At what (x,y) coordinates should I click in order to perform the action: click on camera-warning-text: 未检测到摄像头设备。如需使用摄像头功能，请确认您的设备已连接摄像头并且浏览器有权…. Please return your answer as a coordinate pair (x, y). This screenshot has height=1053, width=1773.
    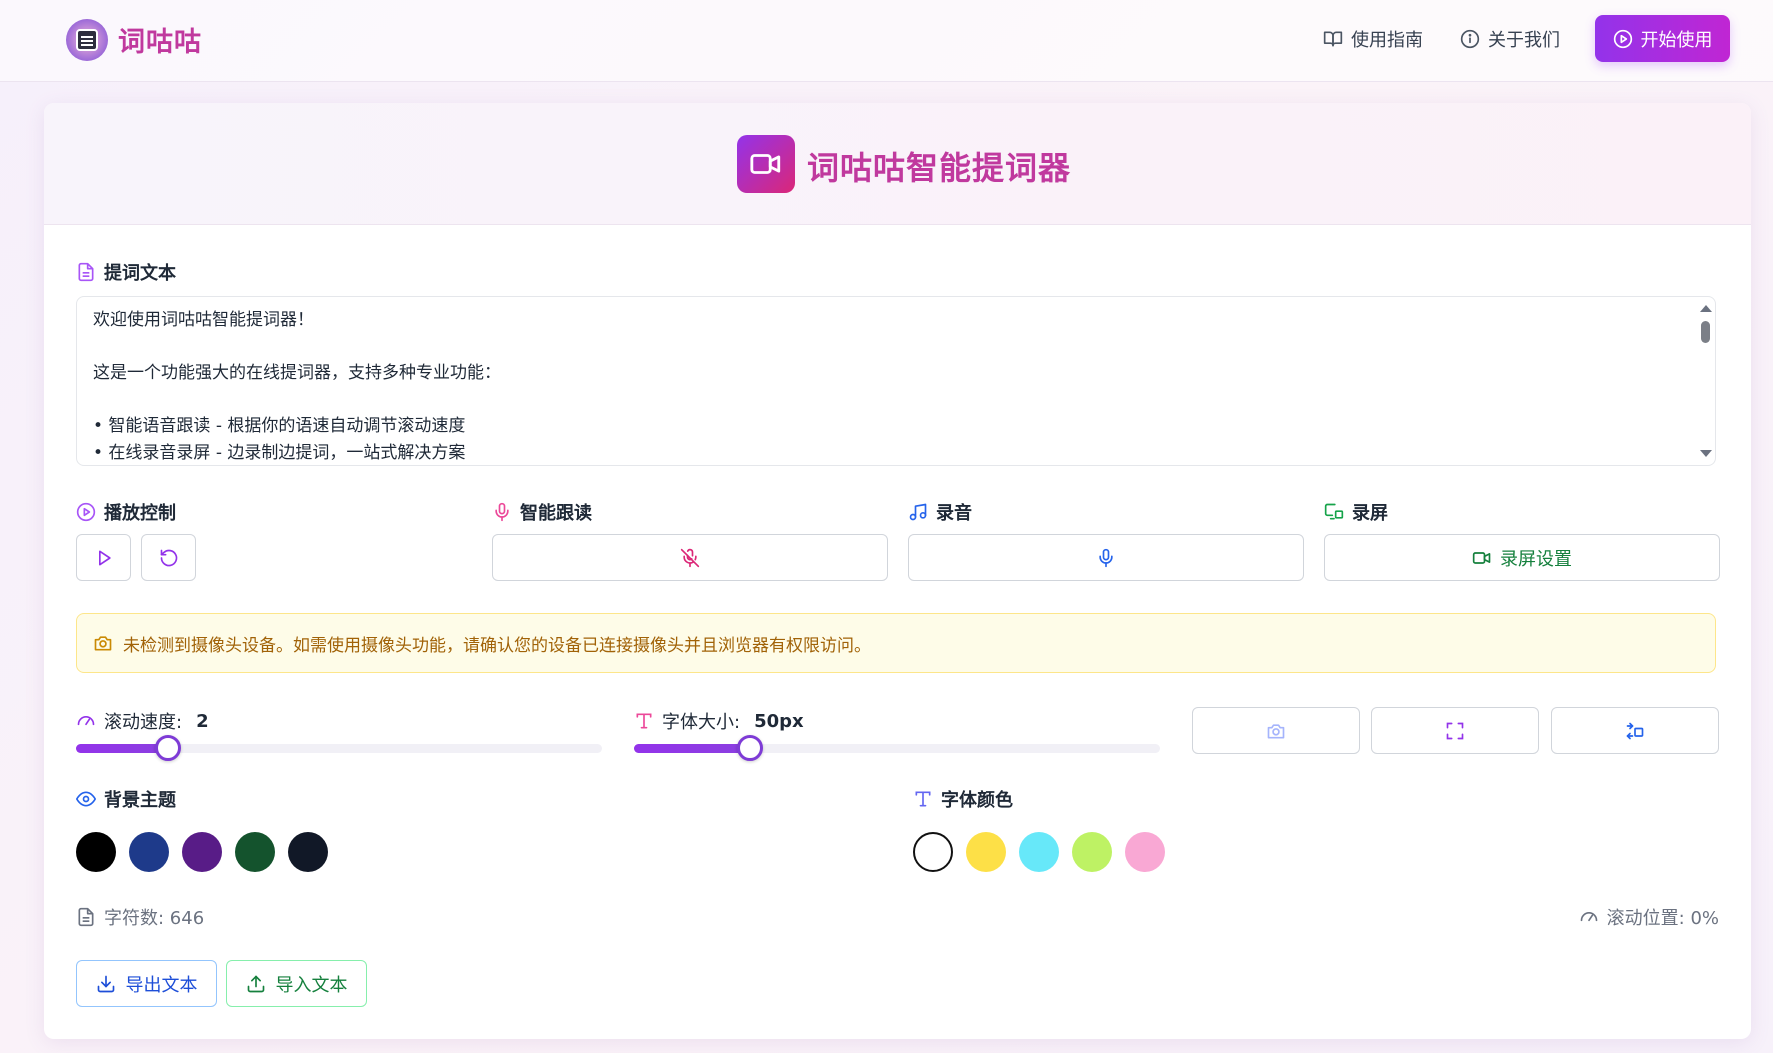
    Looking at the image, I should click on (497, 645).